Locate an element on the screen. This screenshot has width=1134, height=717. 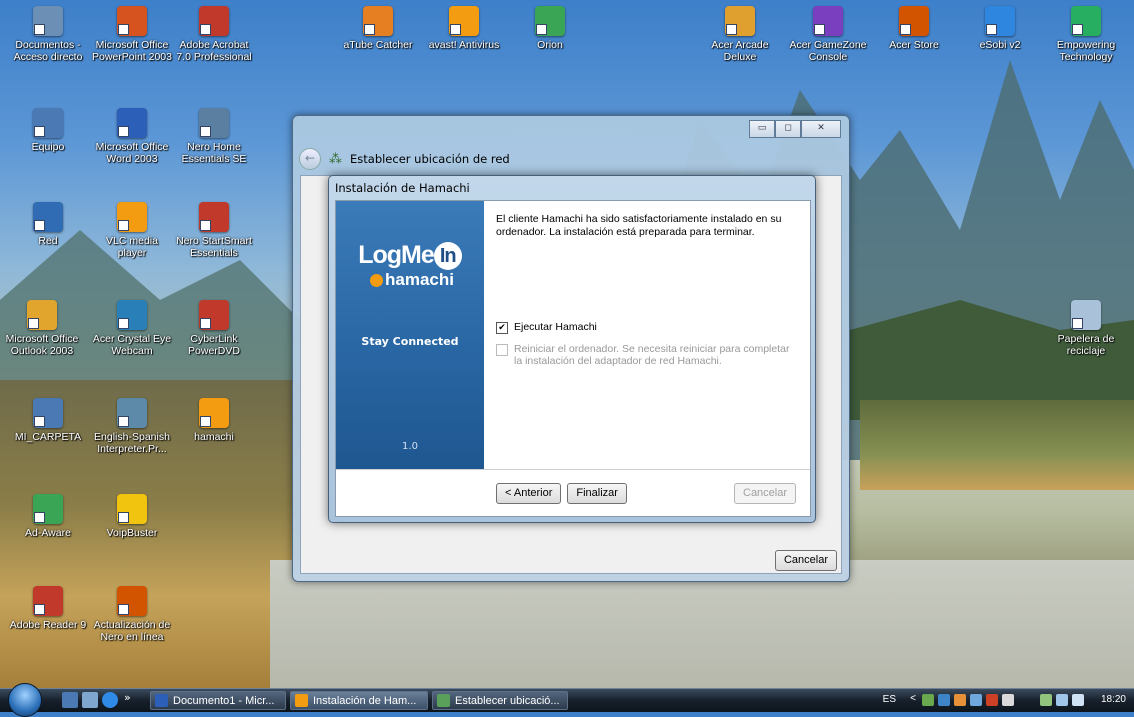
tray-expand-chevron: < is located at coordinates (913, 698).